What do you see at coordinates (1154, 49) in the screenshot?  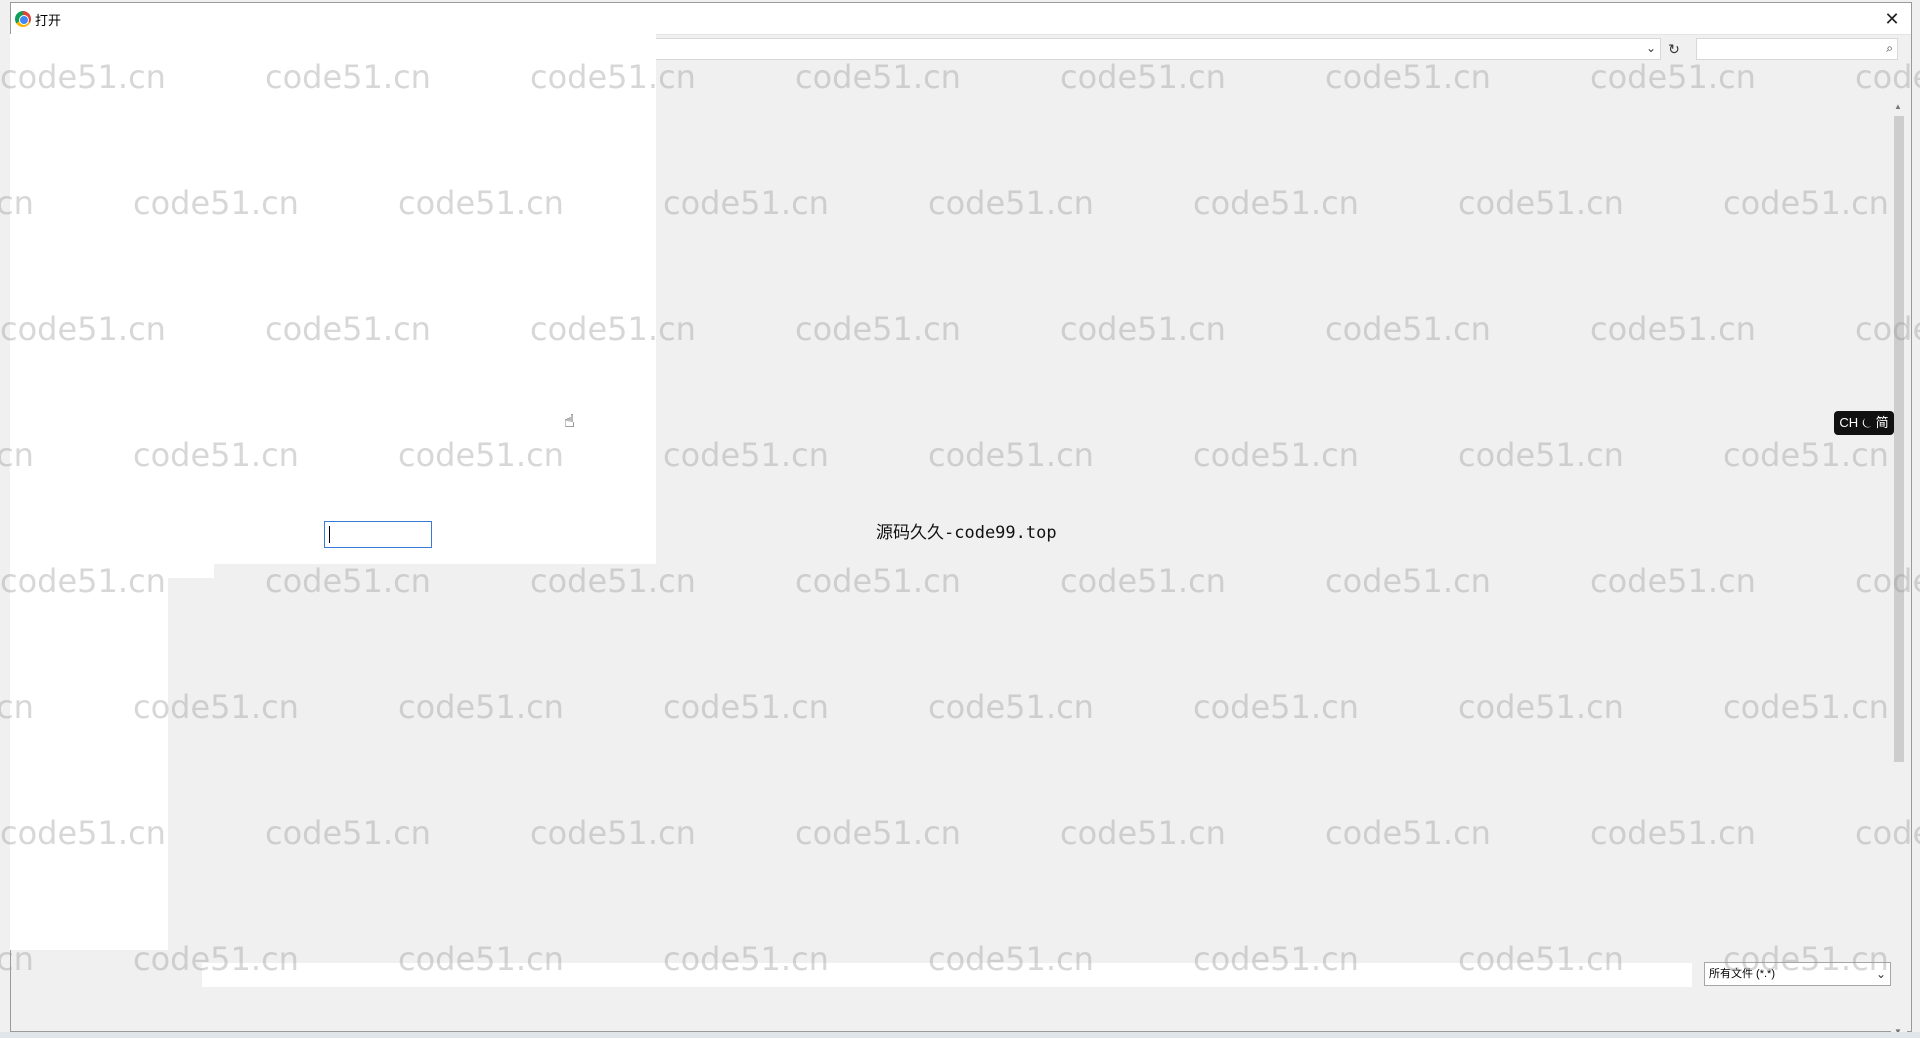 I see `address-bar: ⌄` at bounding box center [1154, 49].